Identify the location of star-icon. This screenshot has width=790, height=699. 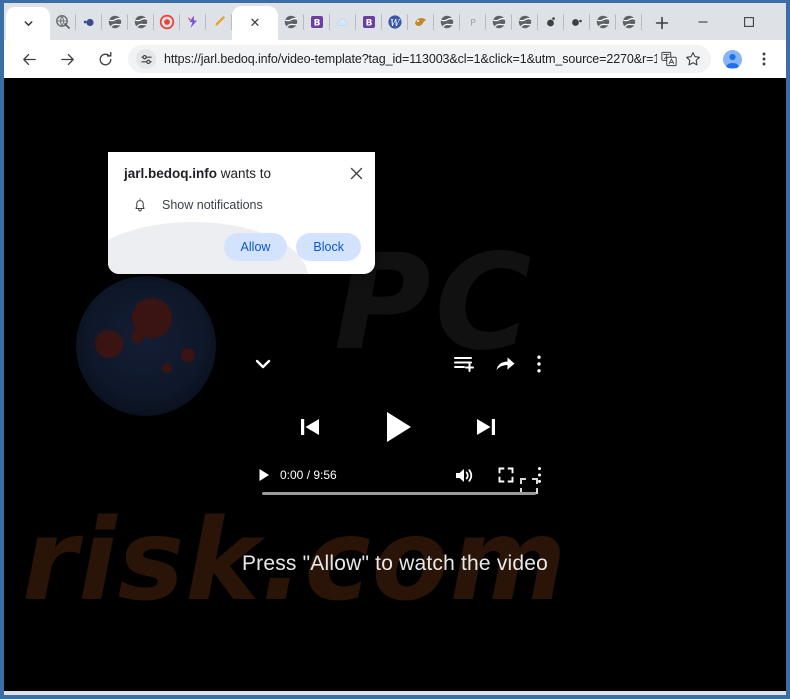
(693, 59).